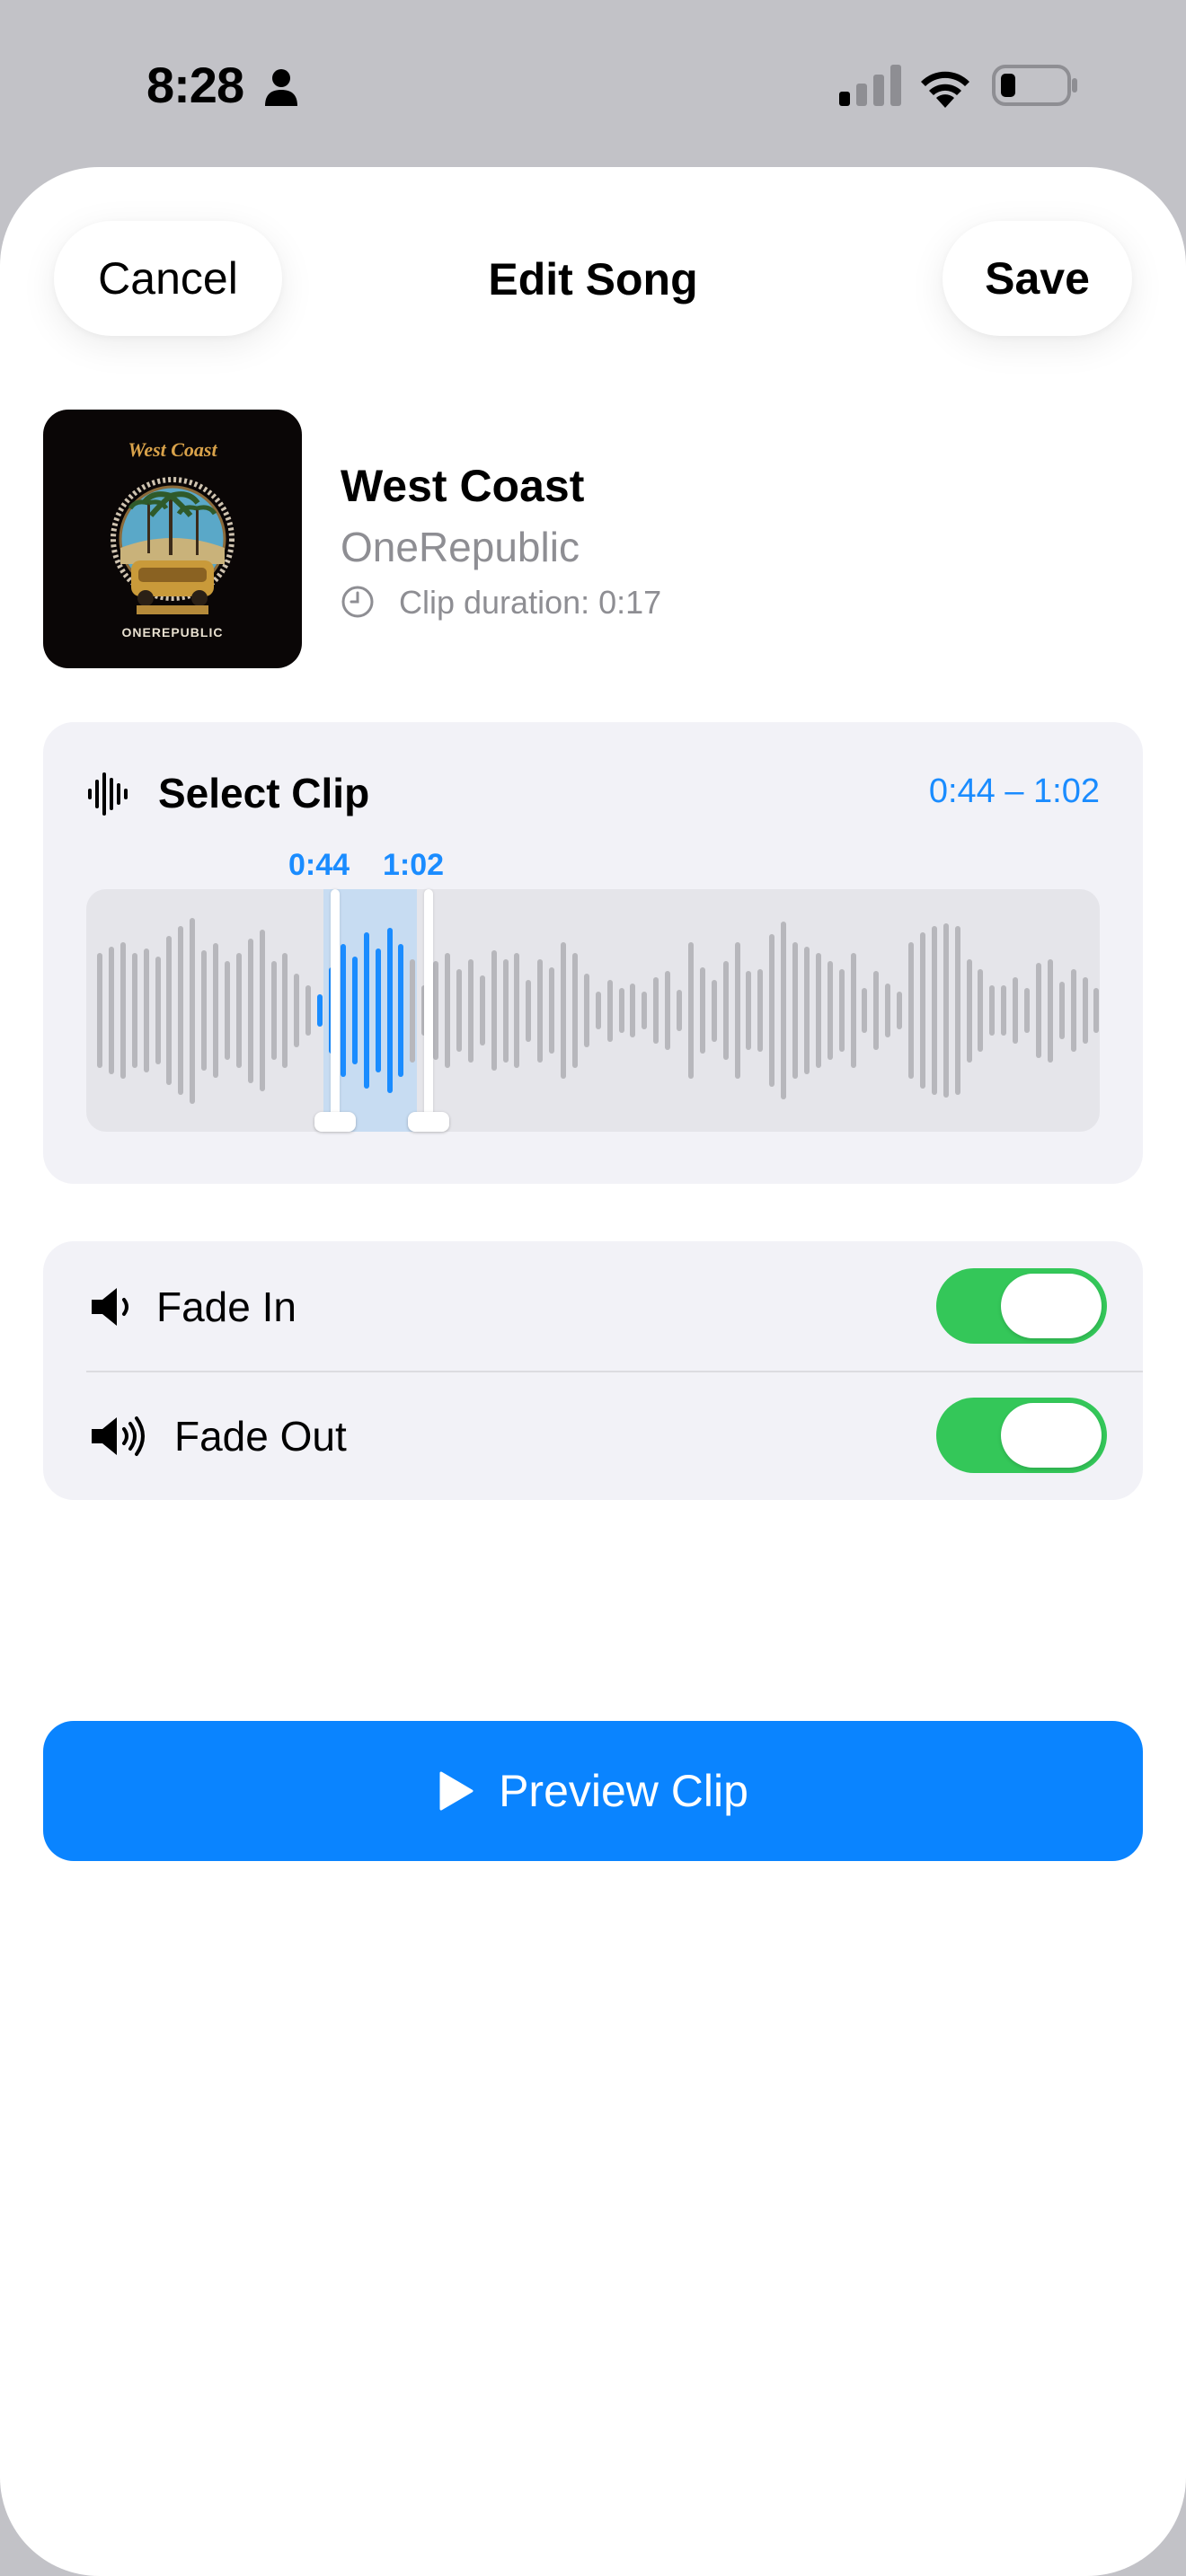 The width and height of the screenshot is (1186, 2576). Describe the element at coordinates (260, 1436) in the screenshot. I see `fade-out-label: Fade Out` at that location.